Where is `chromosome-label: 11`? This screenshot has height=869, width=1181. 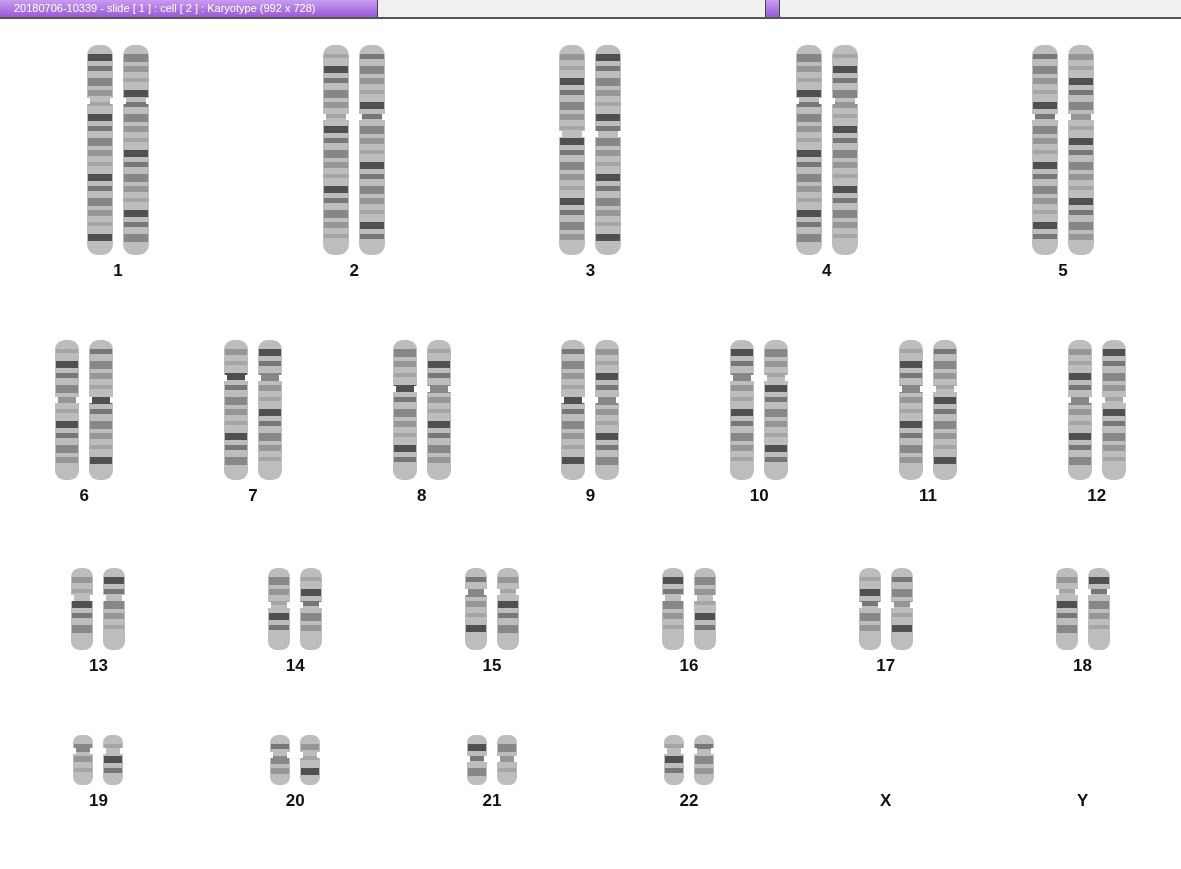 chromosome-label: 11 is located at coordinates (927, 496).